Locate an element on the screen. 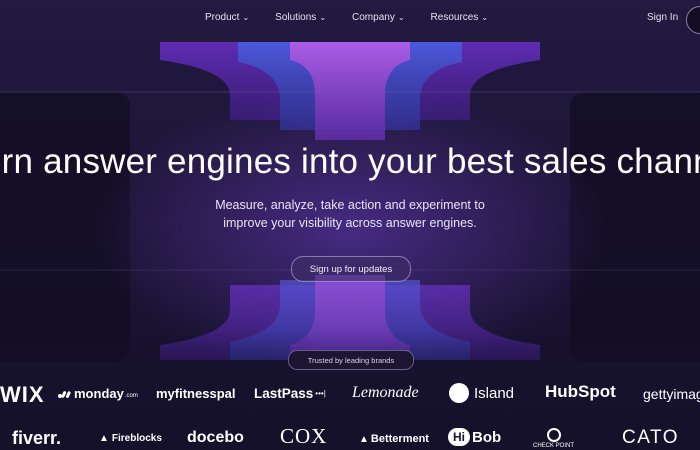  brand-name: docebo is located at coordinates (215, 437).